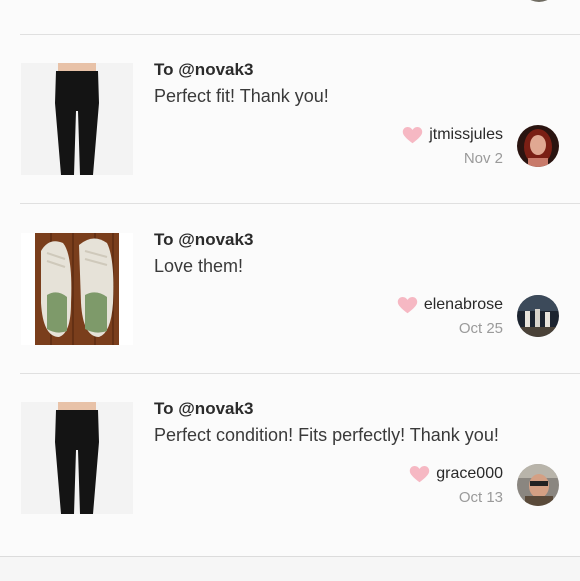 The height and width of the screenshot is (581, 580). I want to click on reviewer-username: grace000, so click(469, 474).